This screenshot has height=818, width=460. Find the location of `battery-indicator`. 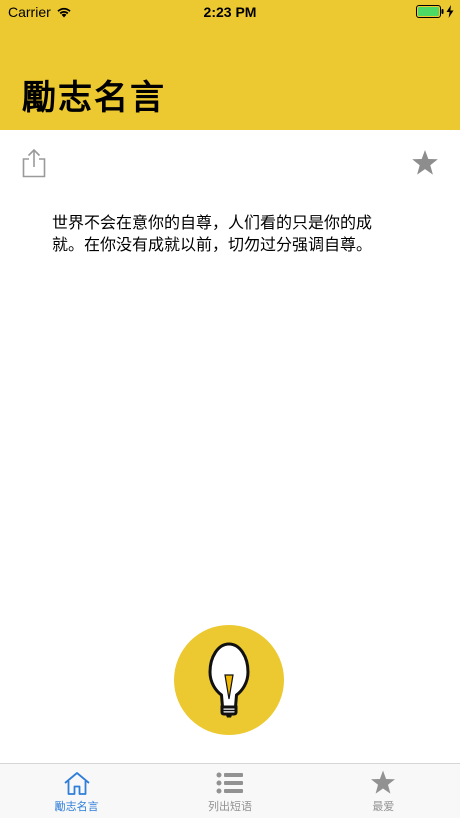

battery-indicator is located at coordinates (435, 11).